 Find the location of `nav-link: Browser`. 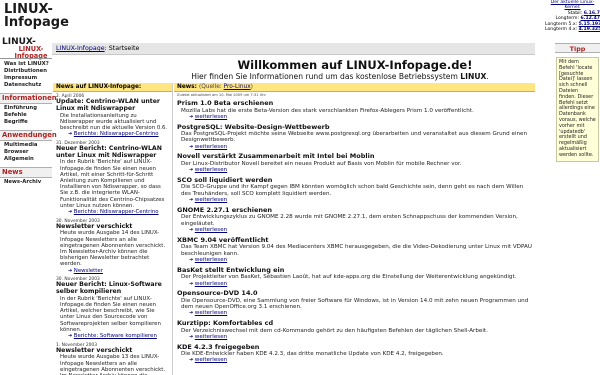

nav-link: Browser is located at coordinates (26, 152).